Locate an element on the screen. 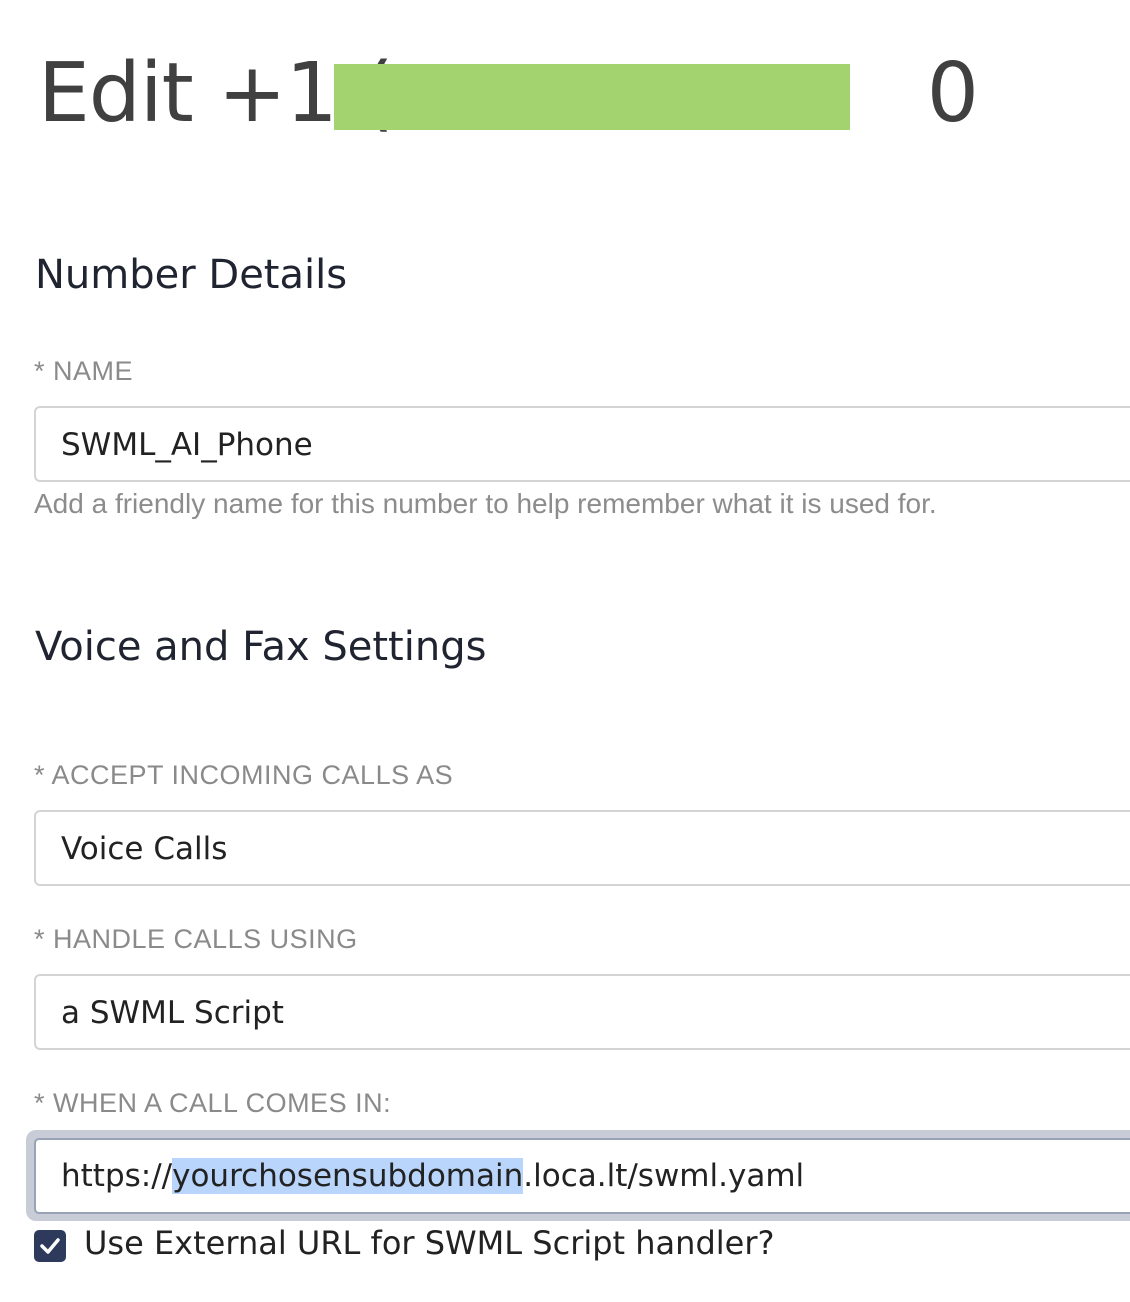 The height and width of the screenshot is (1302, 1130). accept-calls-value: Voice Calls is located at coordinates (144, 849).